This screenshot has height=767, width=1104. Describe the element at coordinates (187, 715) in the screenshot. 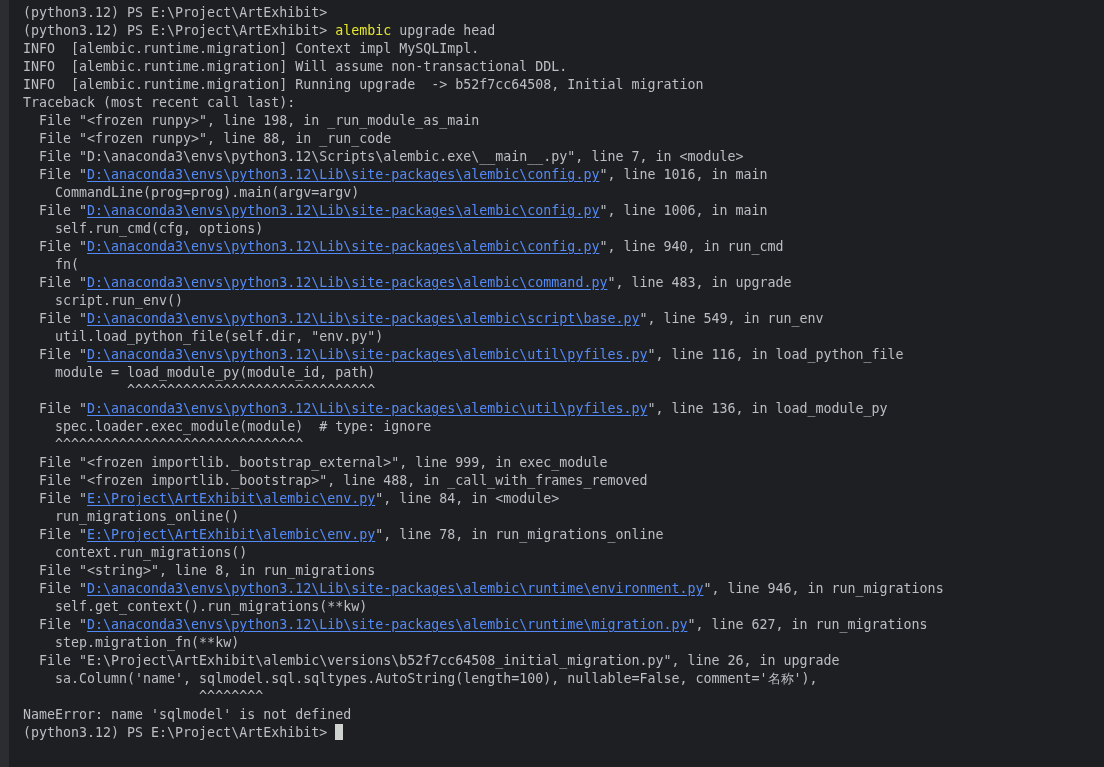

I see `terminal-line: NameError: name 'sqlmodel' is not defined` at that location.